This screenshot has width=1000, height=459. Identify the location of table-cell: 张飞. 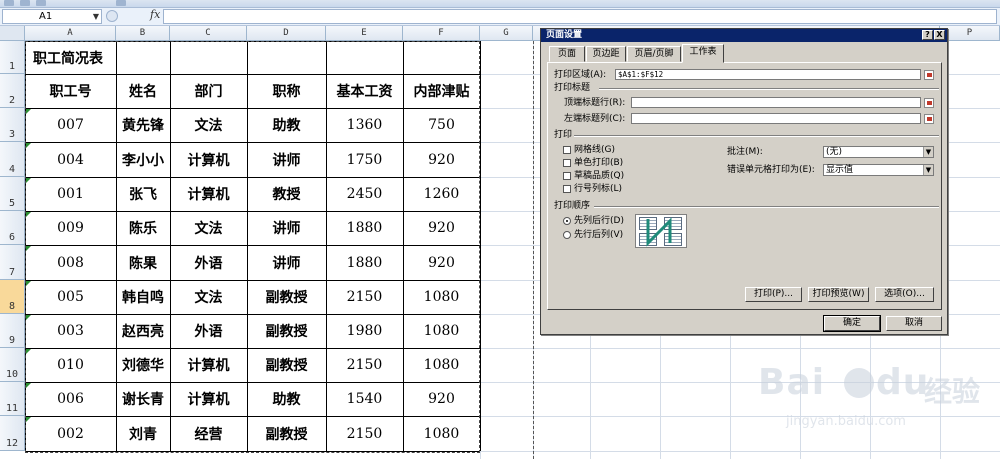
(143, 194).